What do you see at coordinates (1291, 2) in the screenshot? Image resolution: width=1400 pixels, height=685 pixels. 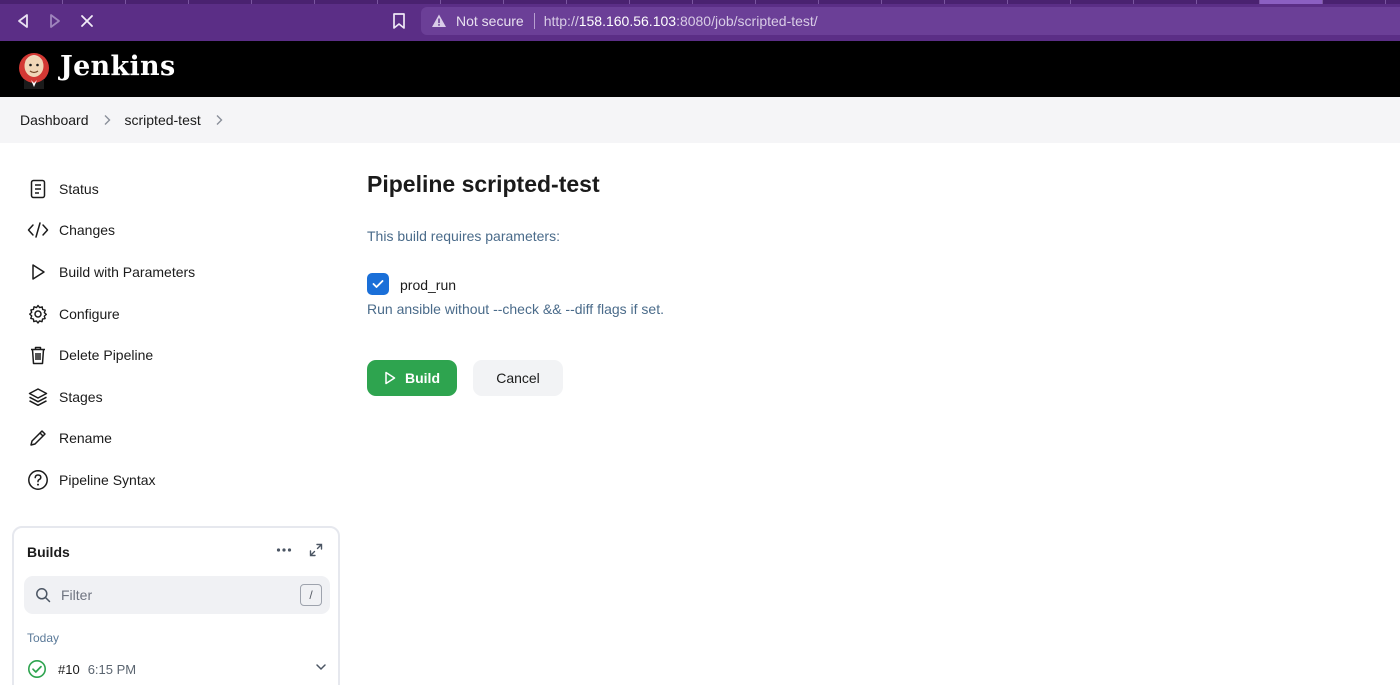 I see `browser-tab-active` at bounding box center [1291, 2].